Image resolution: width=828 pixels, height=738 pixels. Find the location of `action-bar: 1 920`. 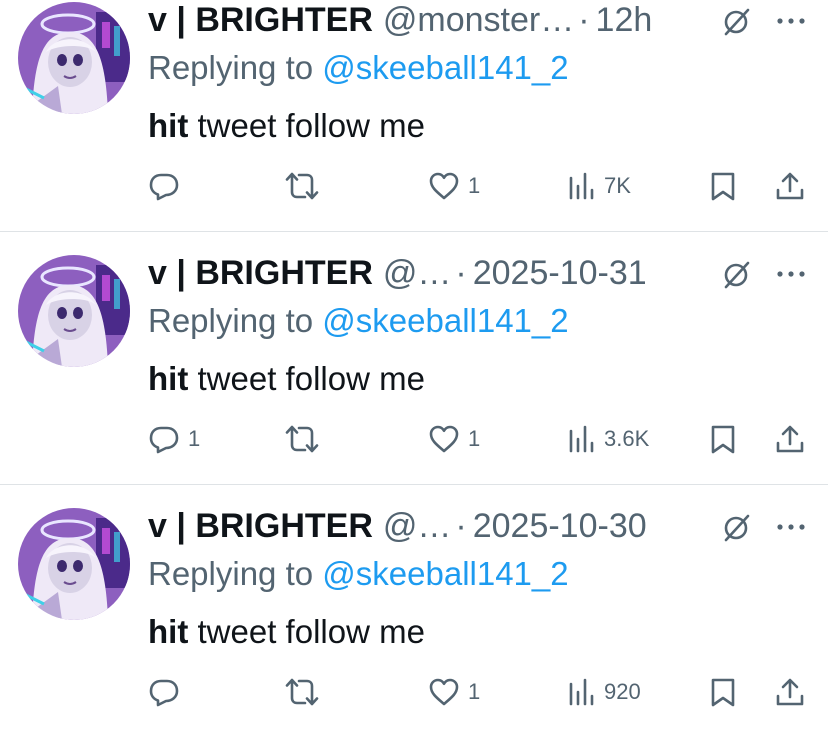

action-bar: 1 920 is located at coordinates (414, 692).